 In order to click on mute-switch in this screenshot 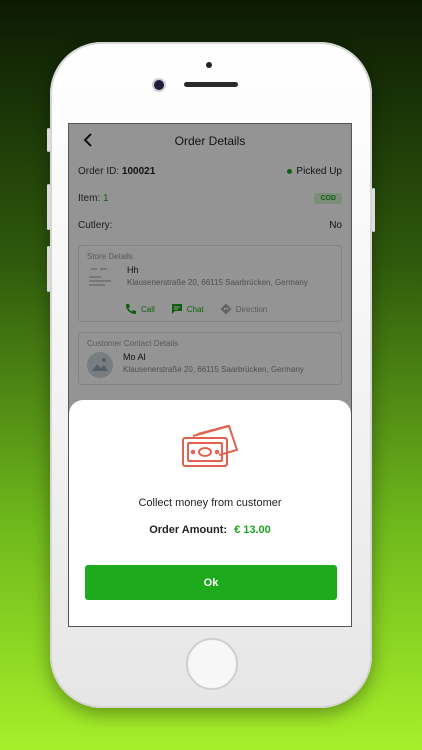, I will do `click(48, 140)`.